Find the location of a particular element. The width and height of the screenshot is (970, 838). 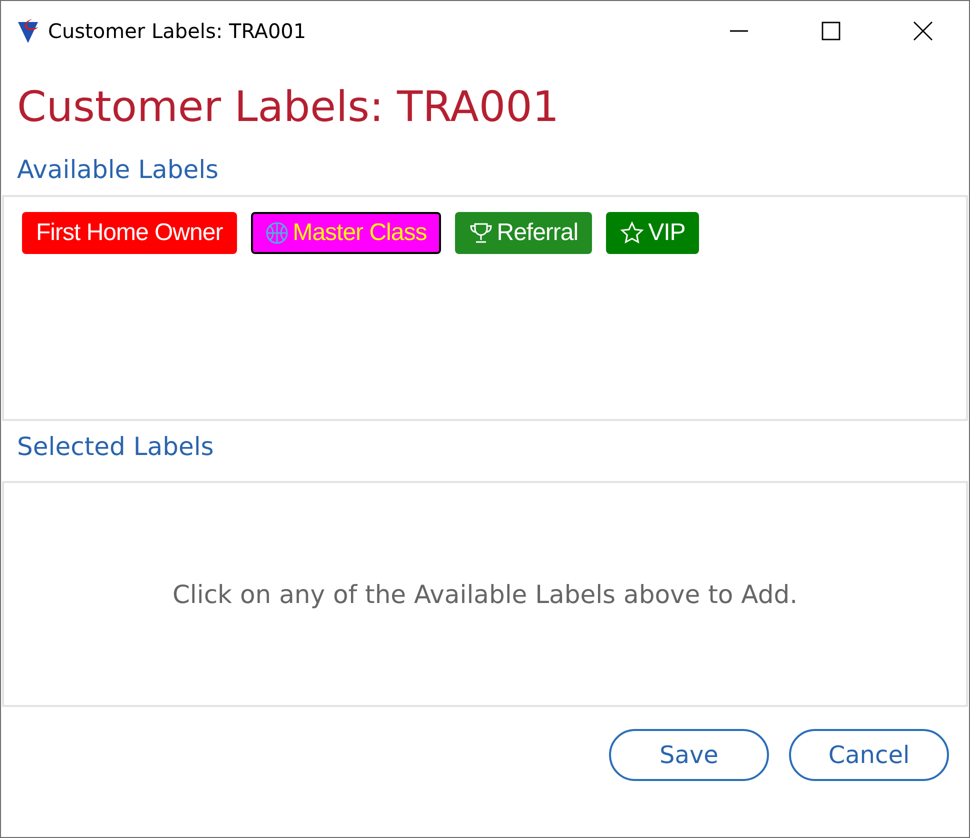

trophy-icon is located at coordinates (480, 233).